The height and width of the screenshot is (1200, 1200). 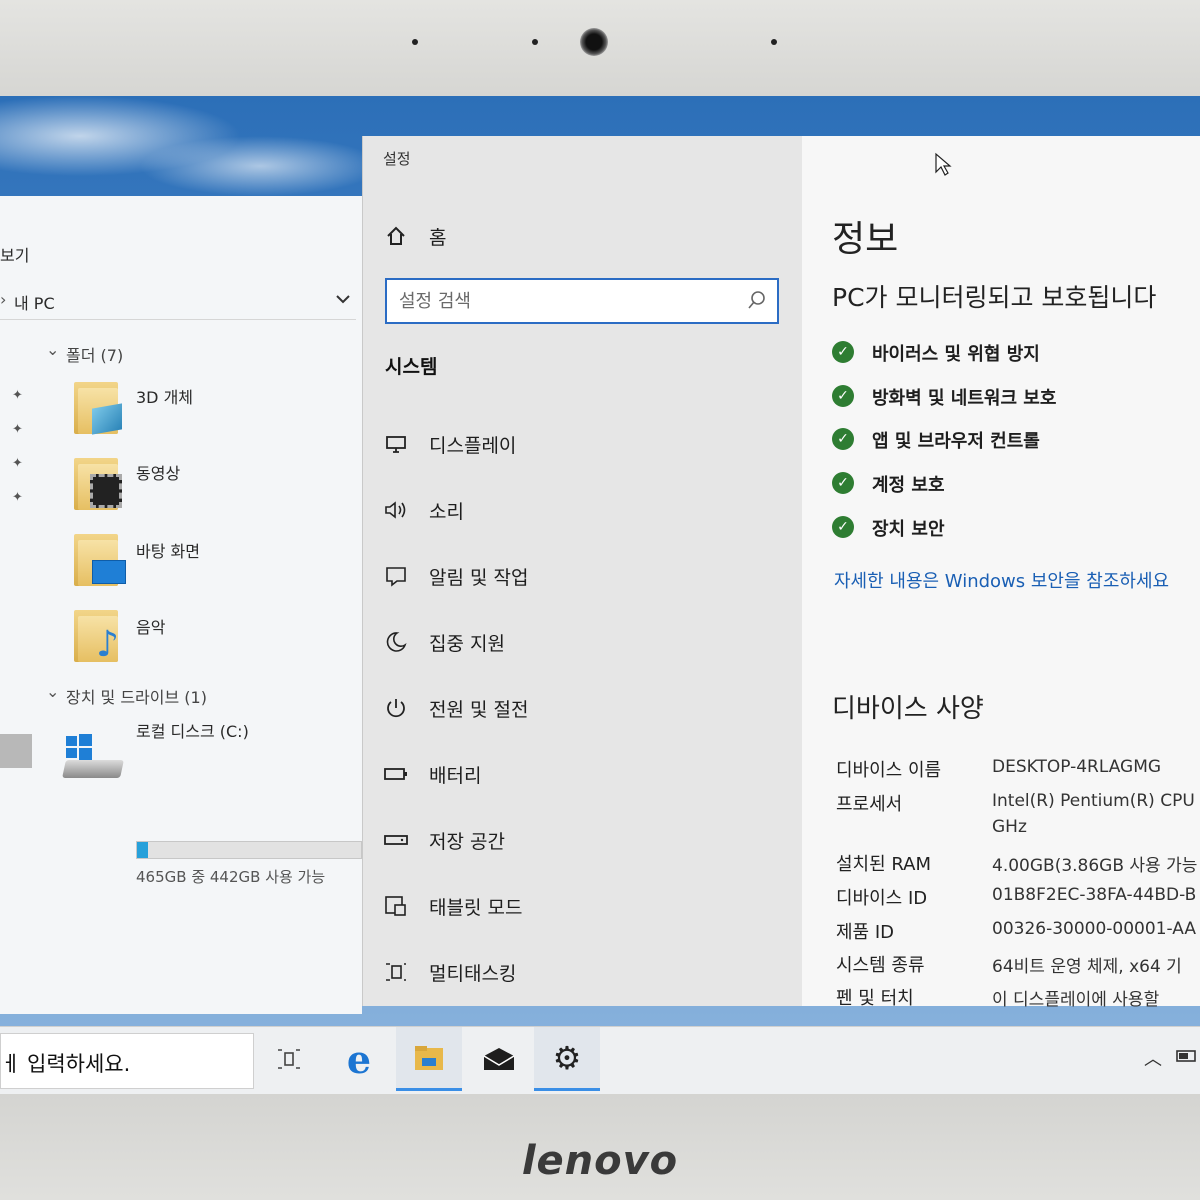 I want to click on laptop-bezel-top, so click(x=600, y=48).